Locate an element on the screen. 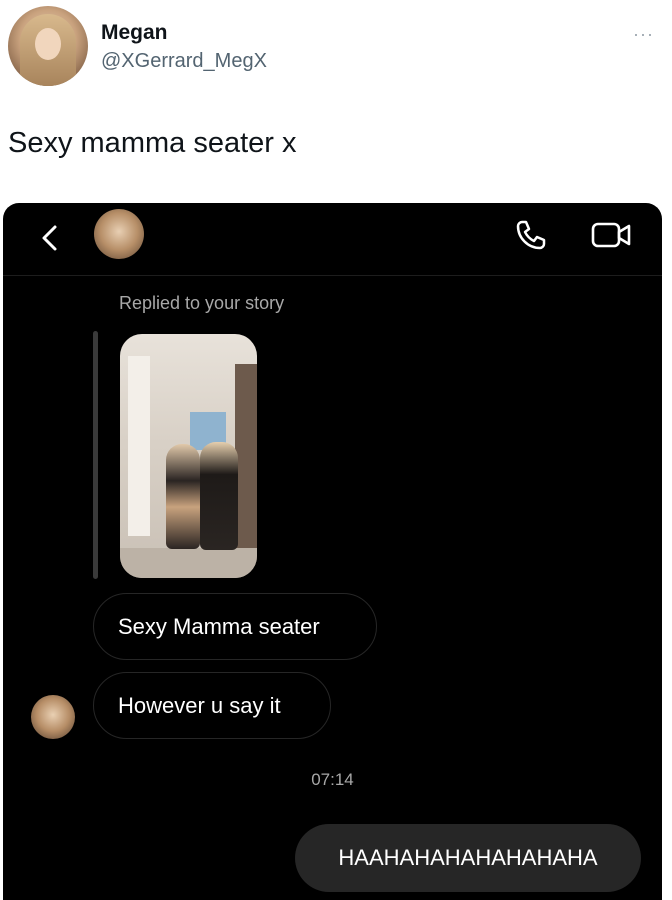 This screenshot has width=672, height=900. more-options-icon: ··· is located at coordinates (643, 34).